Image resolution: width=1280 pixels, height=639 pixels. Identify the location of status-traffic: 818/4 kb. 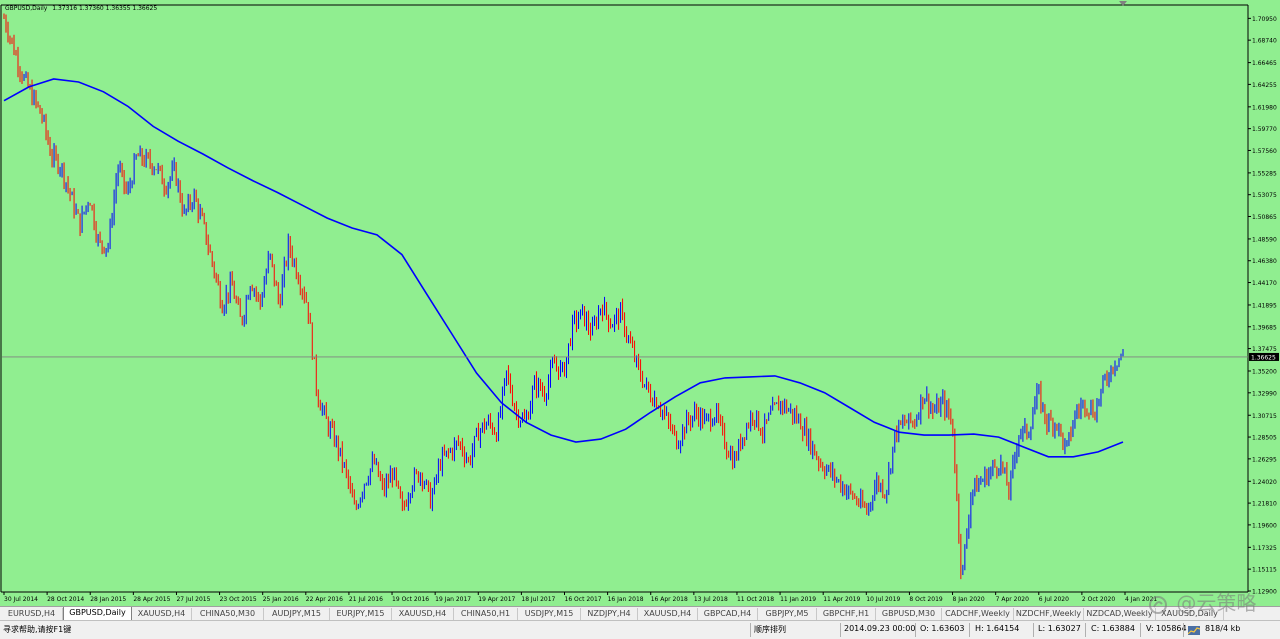
(1223, 628).